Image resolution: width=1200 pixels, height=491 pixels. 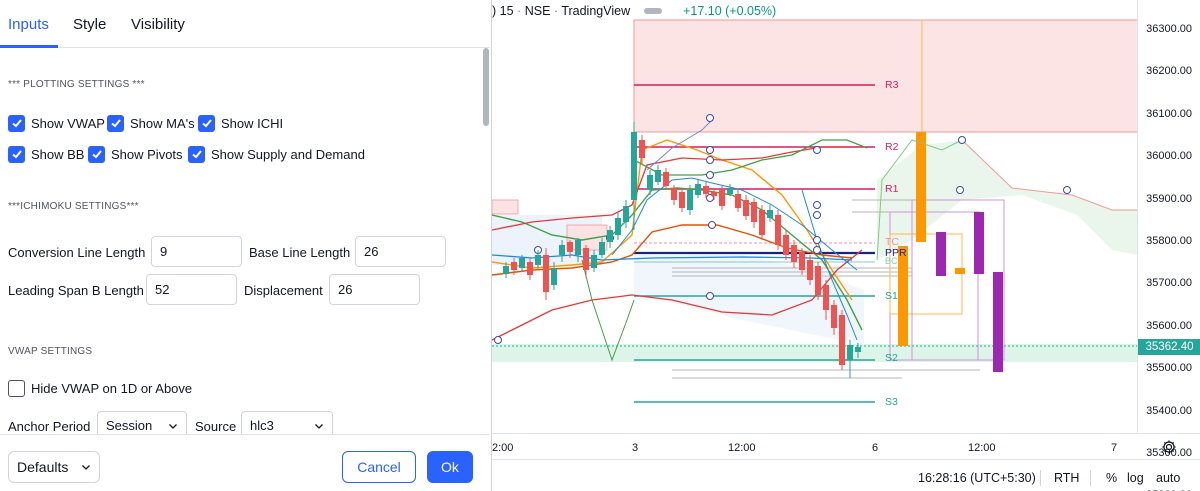 What do you see at coordinates (162, 123) in the screenshot?
I see `show-ma-label: Show MA's` at bounding box center [162, 123].